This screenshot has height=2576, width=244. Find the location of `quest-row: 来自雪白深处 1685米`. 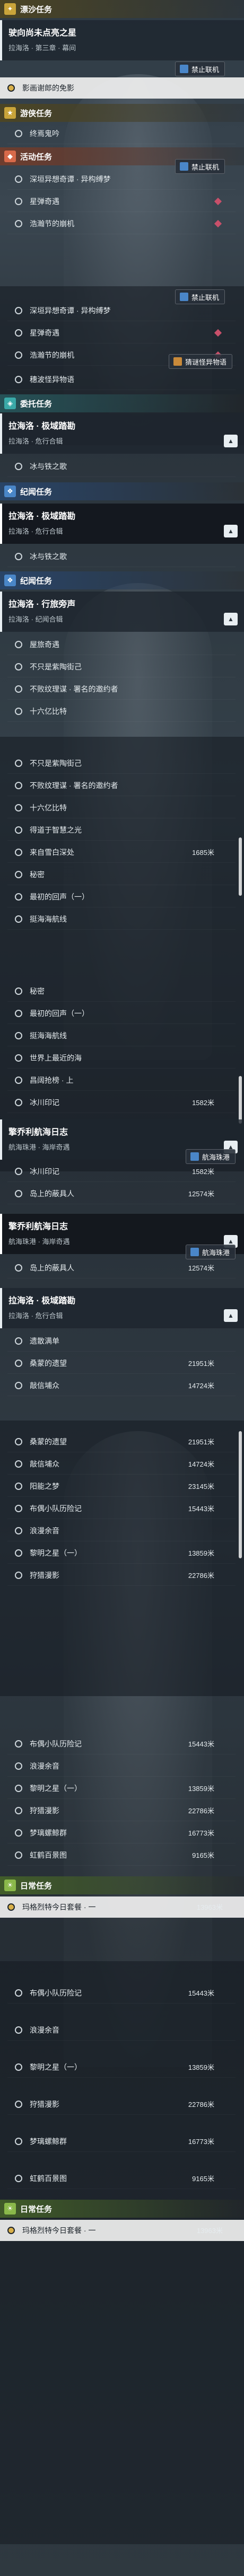

quest-row: 来自雪白深处 1685米 is located at coordinates (122, 852).